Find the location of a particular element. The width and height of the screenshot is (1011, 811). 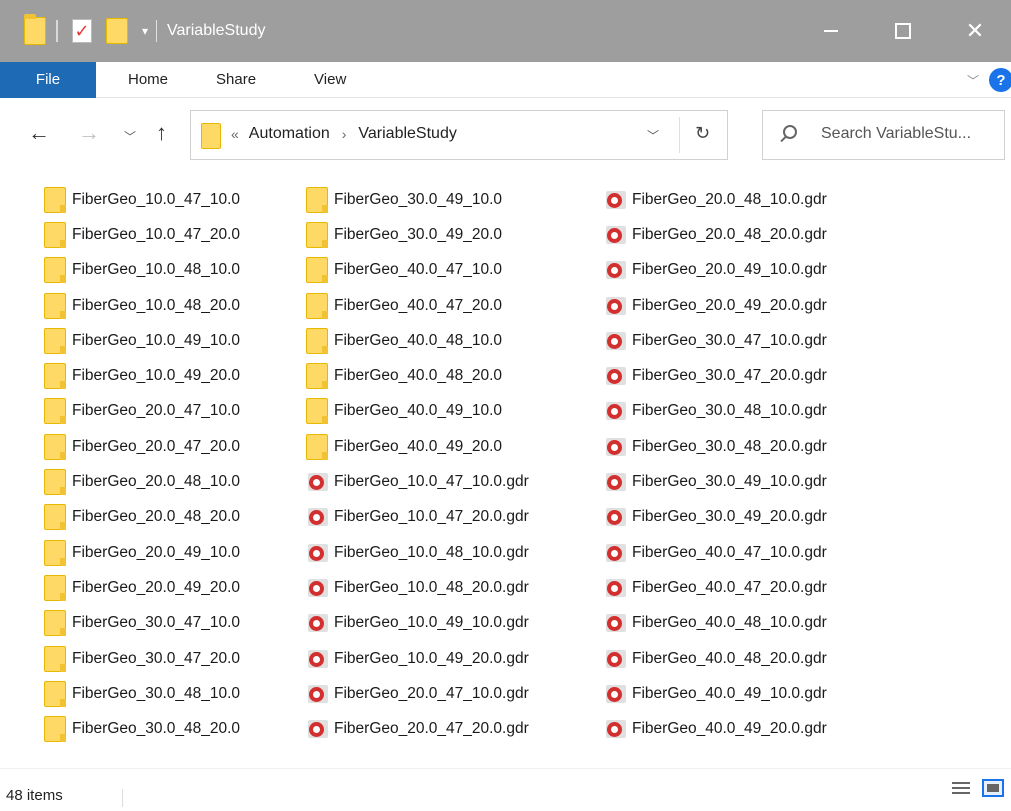

folder-item: FiberGeo_10.0_47_10.0 is located at coordinates (142, 199).